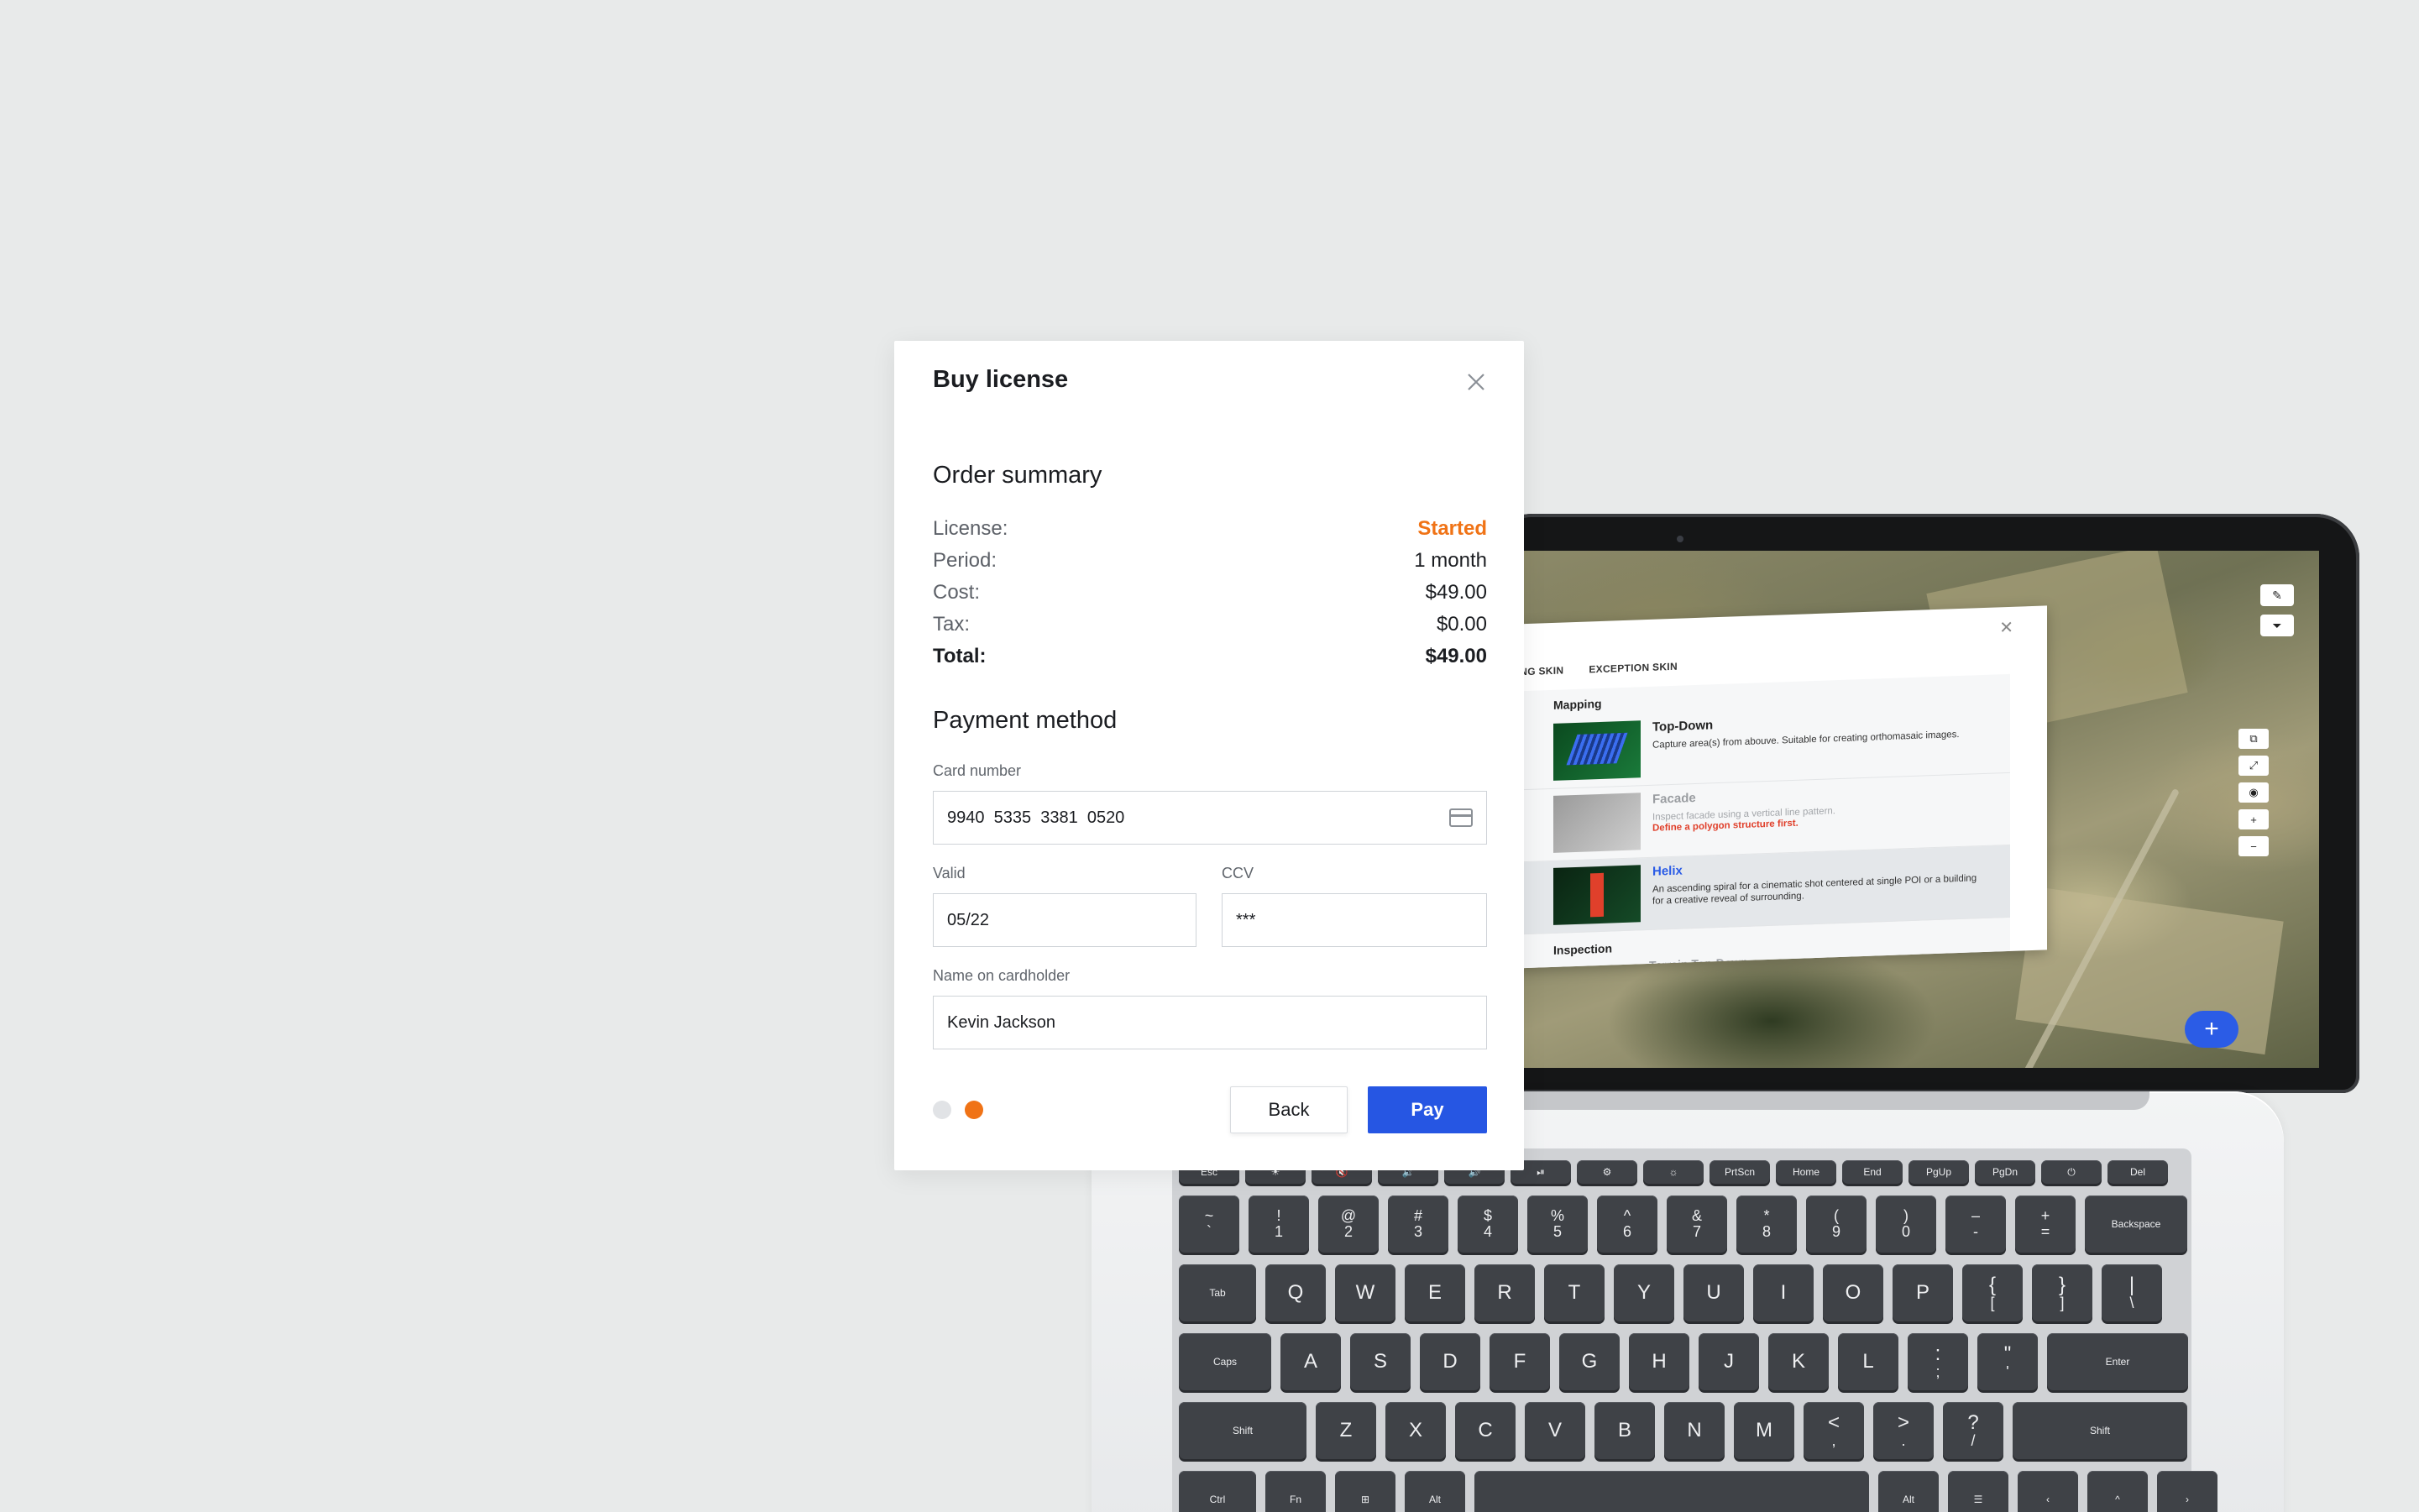  Describe the element at coordinates (1450, 1361) in the screenshot. I see `key-label: D` at that location.